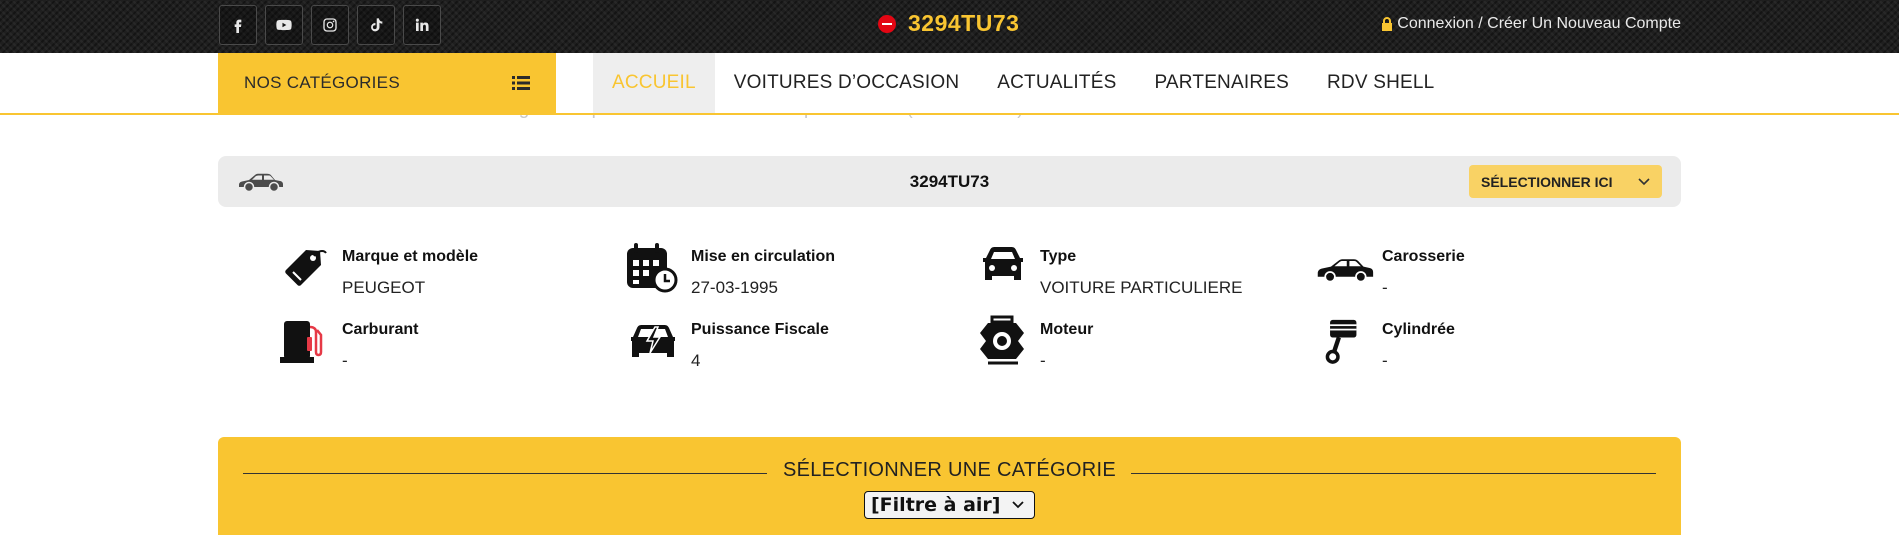  What do you see at coordinates (426, 272) in the screenshot?
I see `spec-marque-modele: Marque et modèle PEUGEOT` at bounding box center [426, 272].